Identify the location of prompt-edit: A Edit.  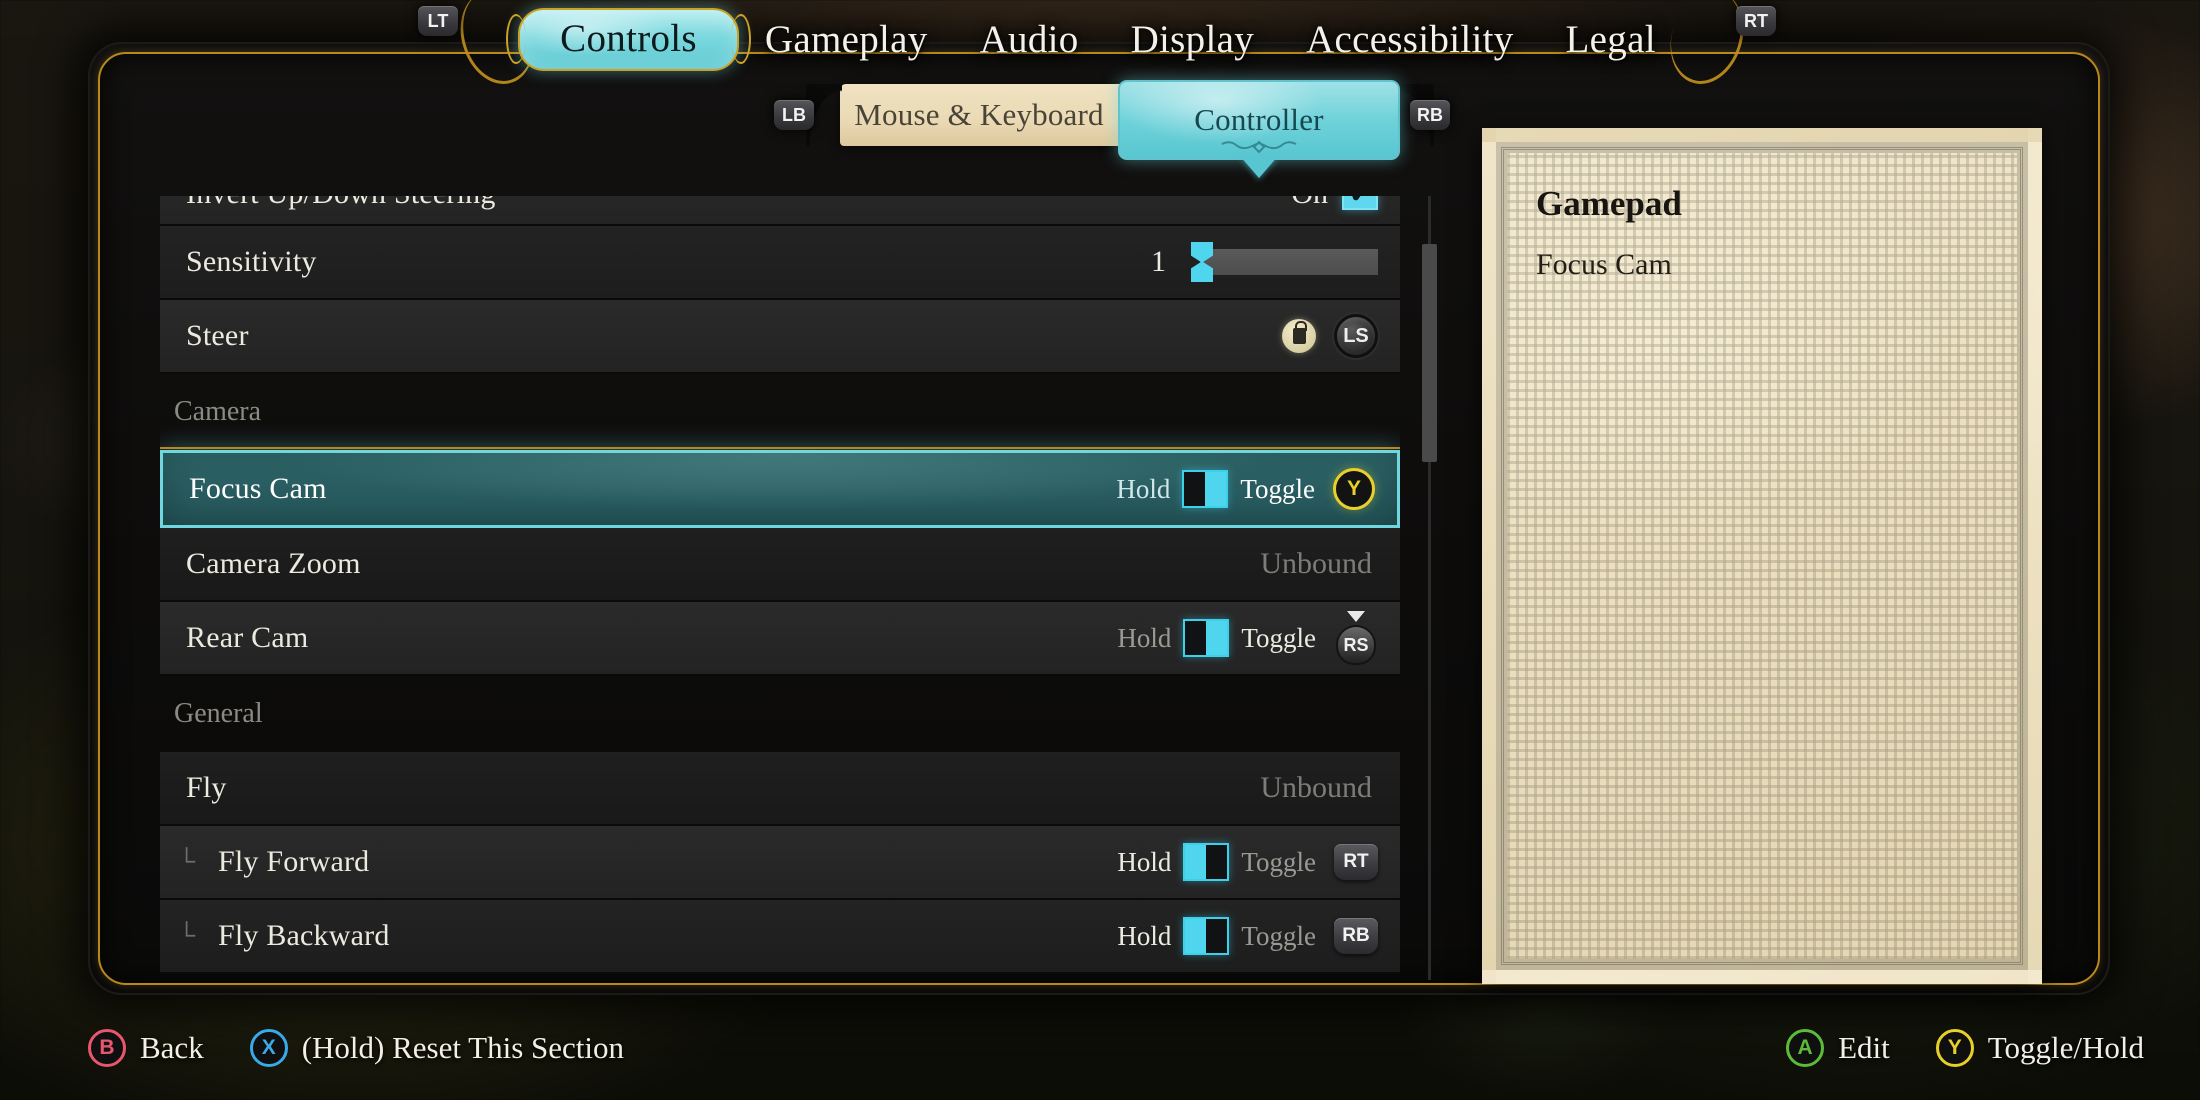
(1838, 1048).